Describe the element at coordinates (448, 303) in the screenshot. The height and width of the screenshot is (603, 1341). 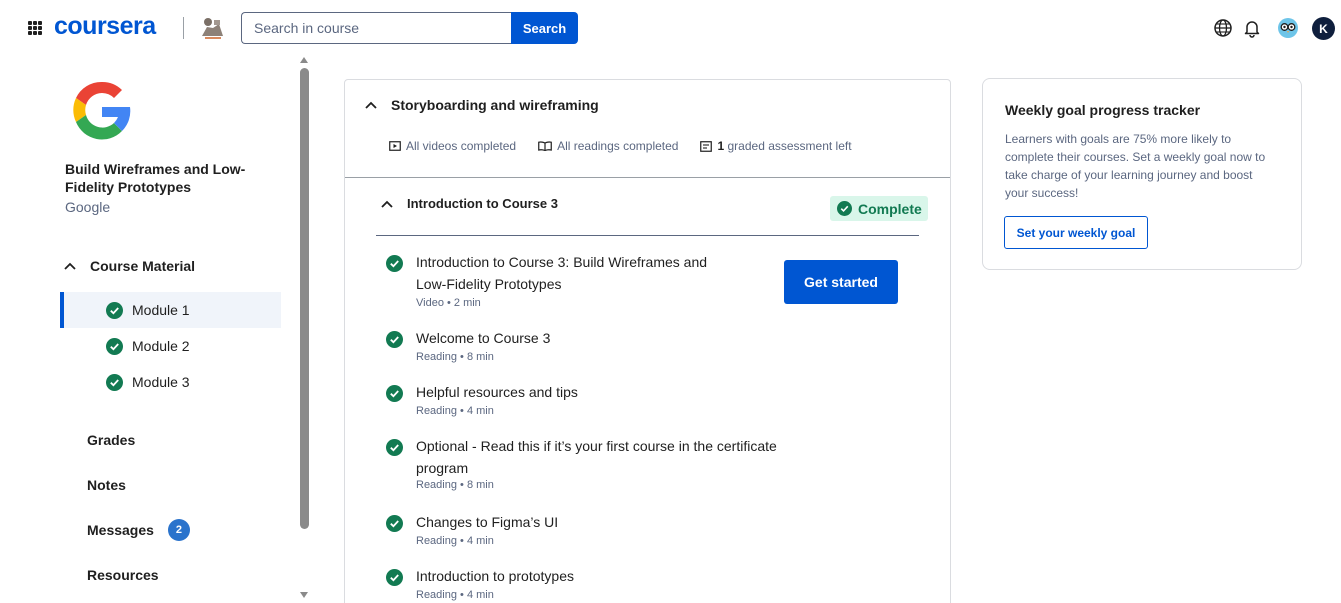
I see `item-meta: Video • 2 min` at that location.